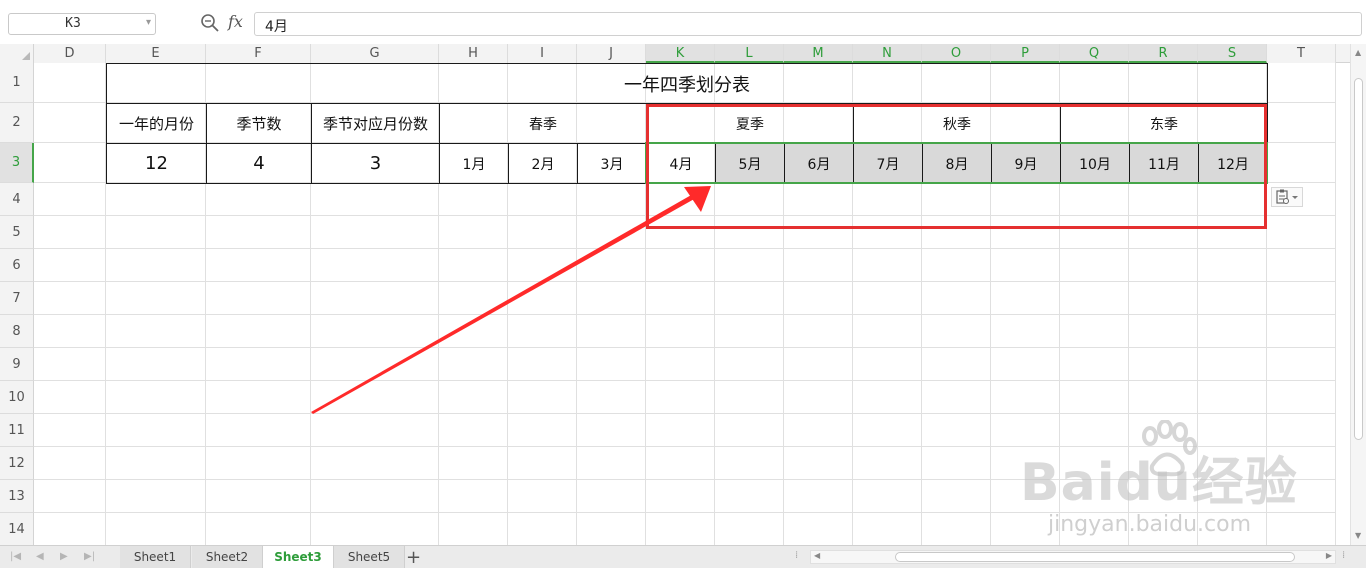 This screenshot has height=568, width=1366. What do you see at coordinates (1233, 163) in the screenshot?
I see `month-cell: 12月` at bounding box center [1233, 163].